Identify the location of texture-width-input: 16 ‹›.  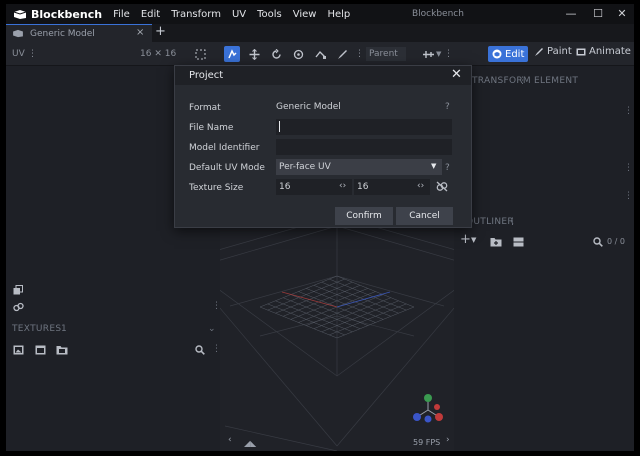
(314, 187).